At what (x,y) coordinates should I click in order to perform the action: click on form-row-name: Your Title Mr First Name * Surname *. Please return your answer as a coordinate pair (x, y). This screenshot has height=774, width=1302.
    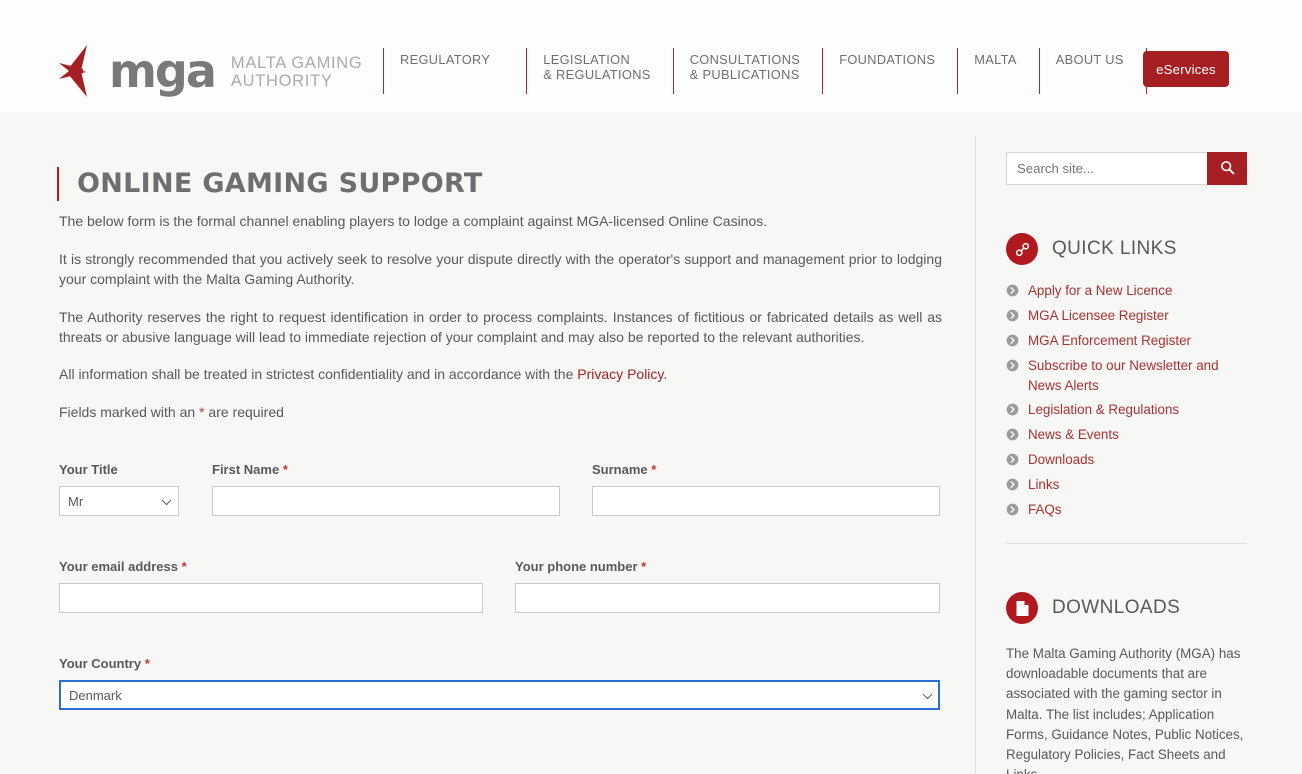
    Looking at the image, I should click on (500, 510).